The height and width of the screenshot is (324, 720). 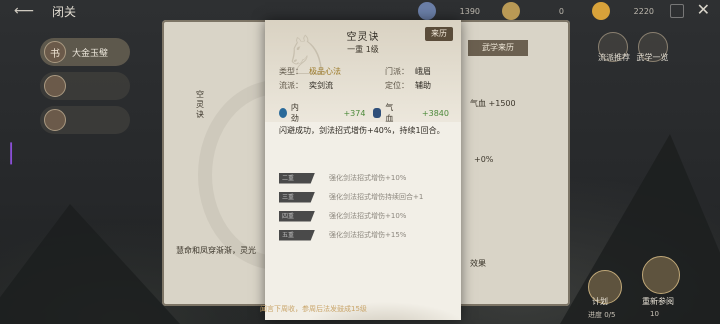 I want to click on sidebar-item-label: 大金玉璧, so click(x=90, y=53).